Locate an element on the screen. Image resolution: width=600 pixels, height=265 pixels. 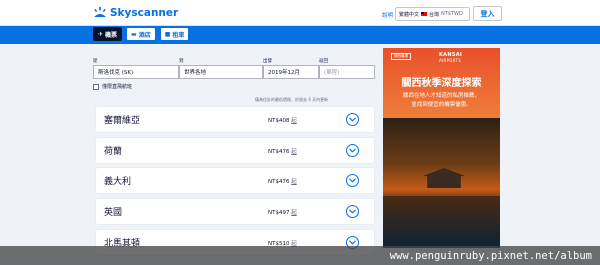
product-tabs: ✈ 機票 ▬ 酒店 ■ 租車 is located at coordinates (141, 34).